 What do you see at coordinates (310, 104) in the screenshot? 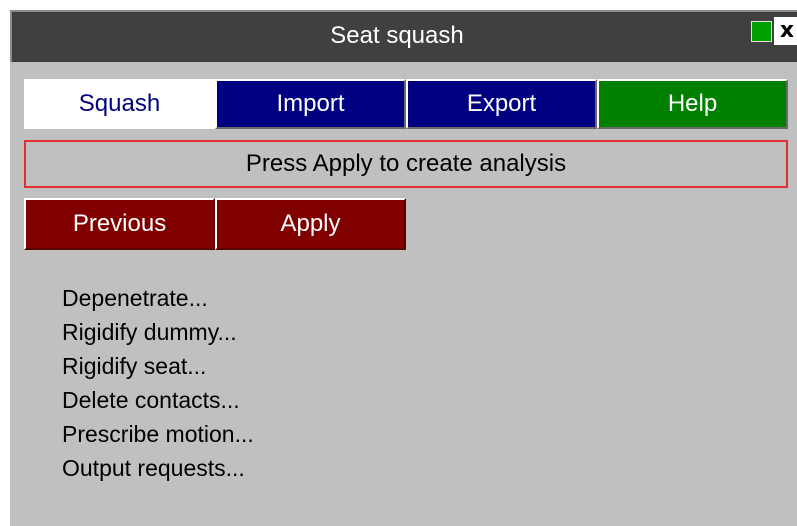
I see `tab-import: Import` at bounding box center [310, 104].